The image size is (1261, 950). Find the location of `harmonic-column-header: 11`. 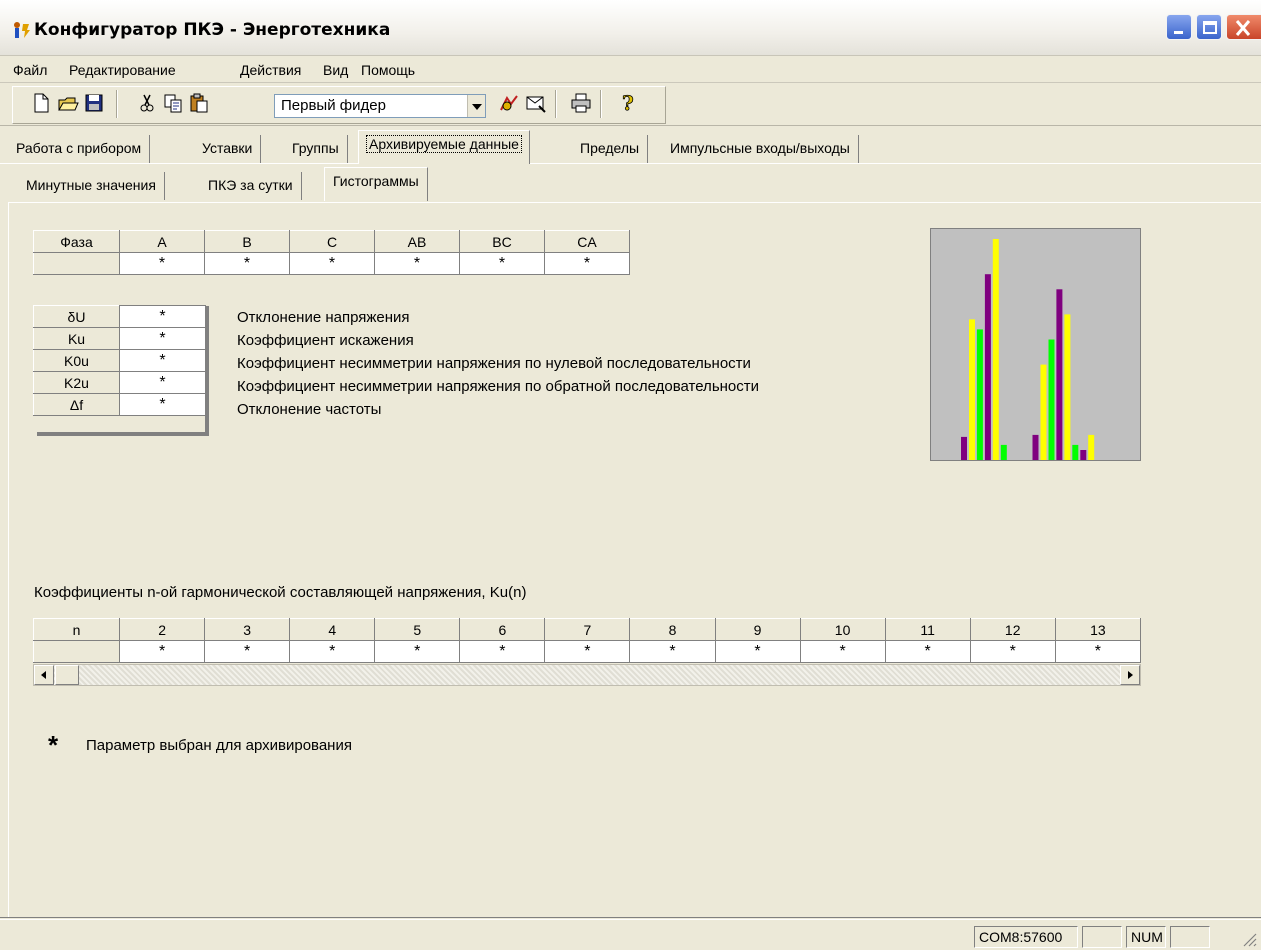

harmonic-column-header: 11 is located at coordinates (927, 629).